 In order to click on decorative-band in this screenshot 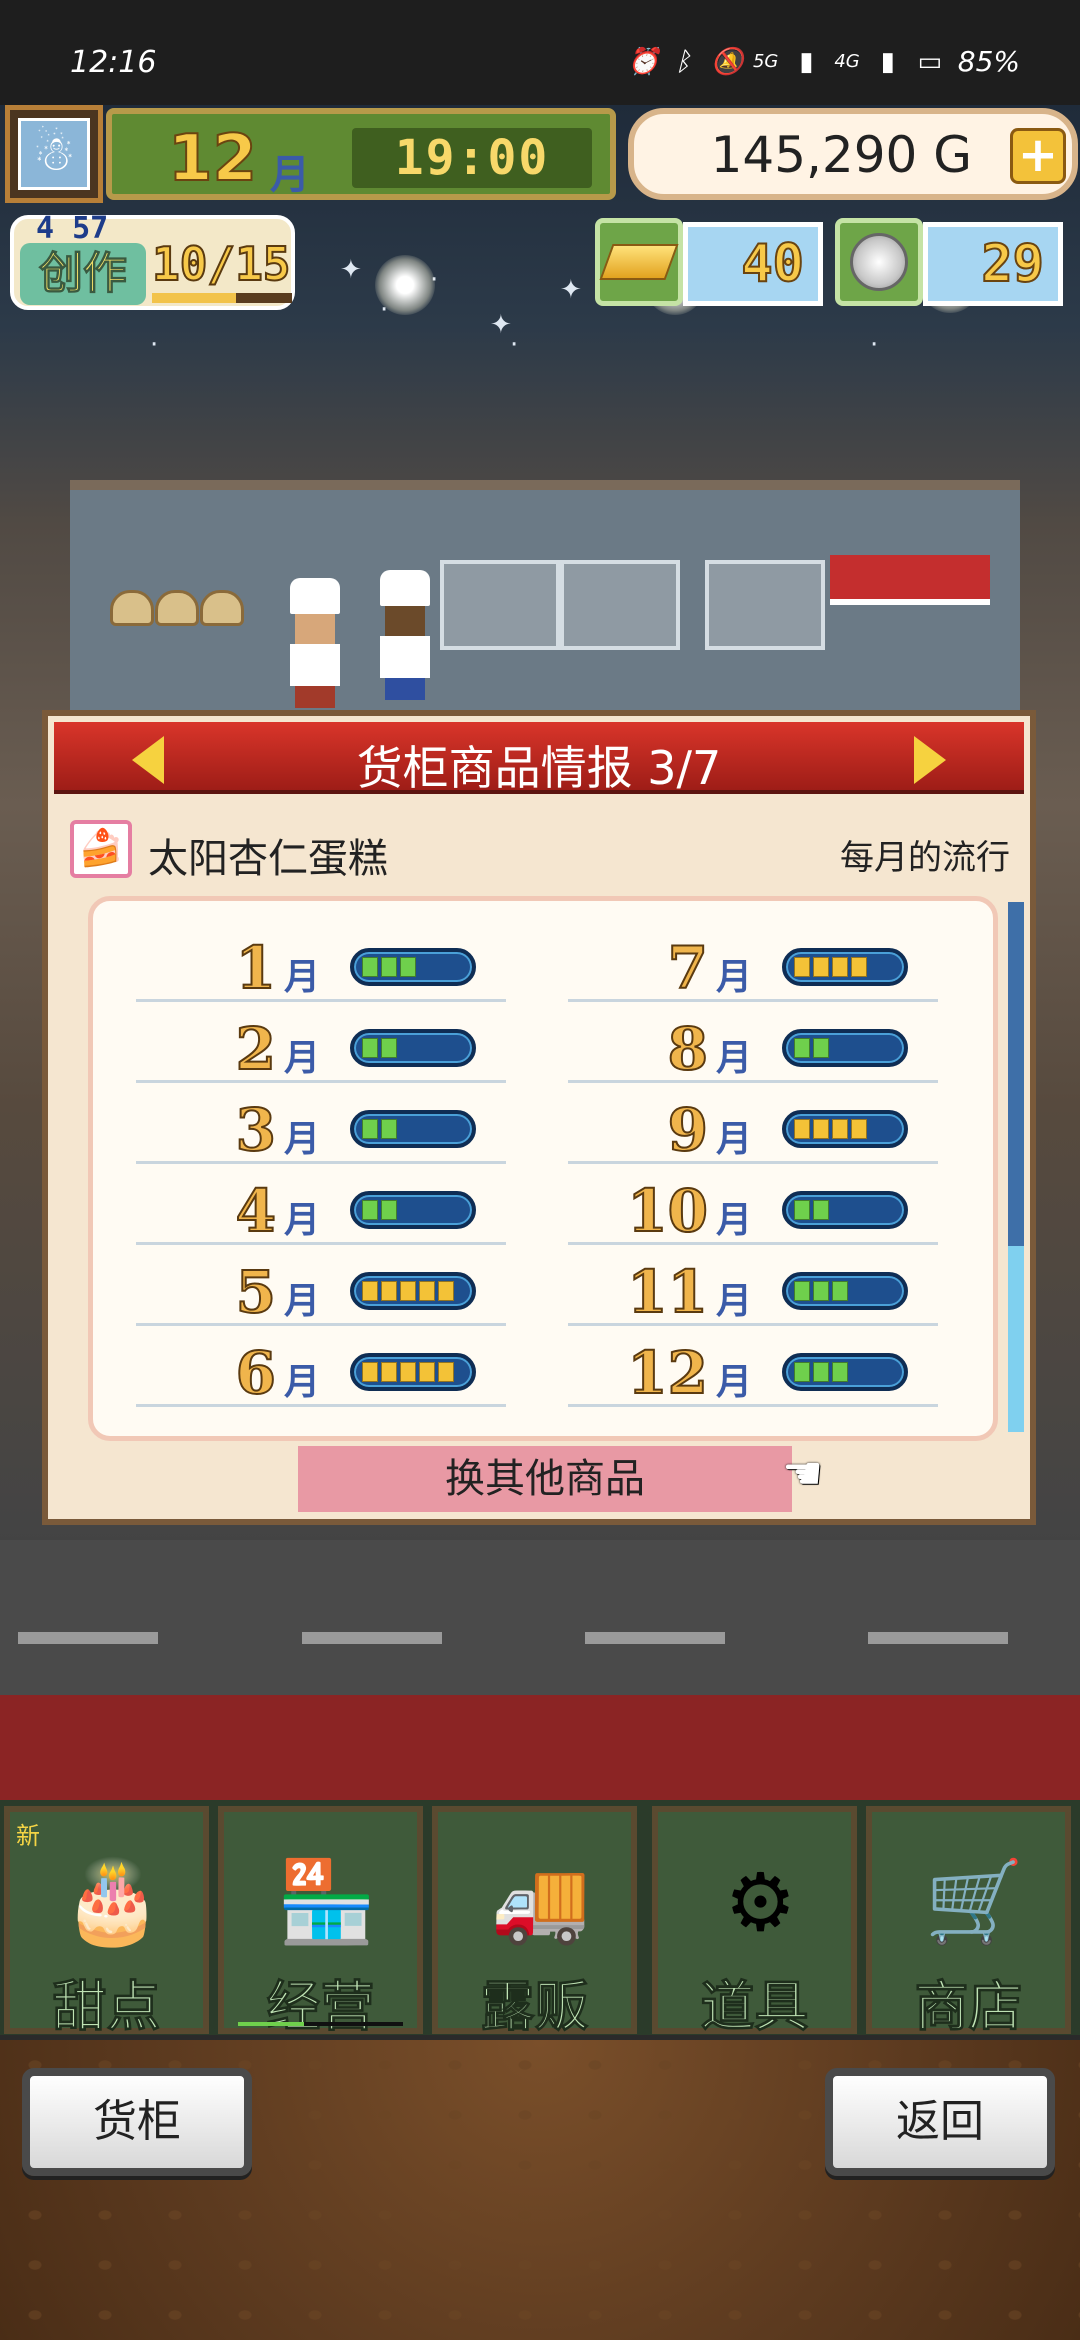, I will do `click(540, 1750)`.